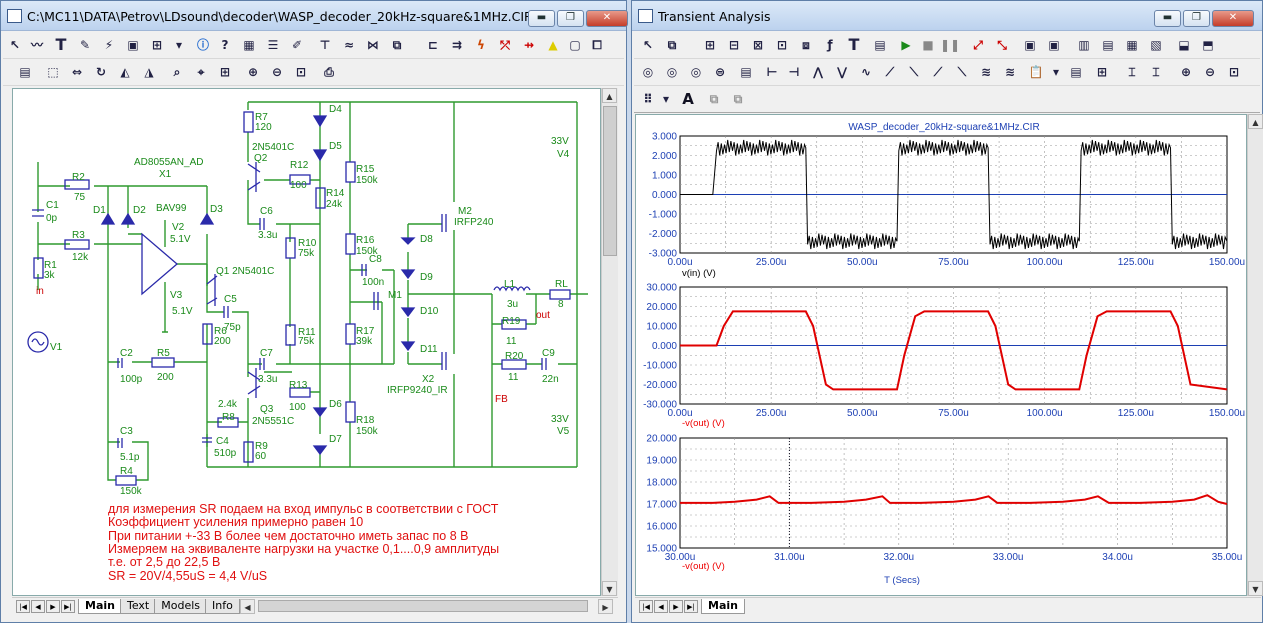  Describe the element at coordinates (1076, 72) in the screenshot. I see `stats-icon: ▤` at that location.